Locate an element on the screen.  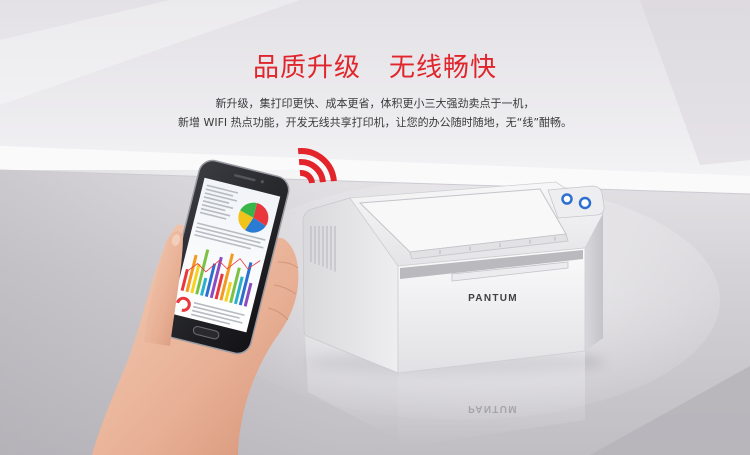
description-line-1: 新升级，集打印更快、成本更省，体积更小三大强劲卖点于一机， is located at coordinates (375, 103).